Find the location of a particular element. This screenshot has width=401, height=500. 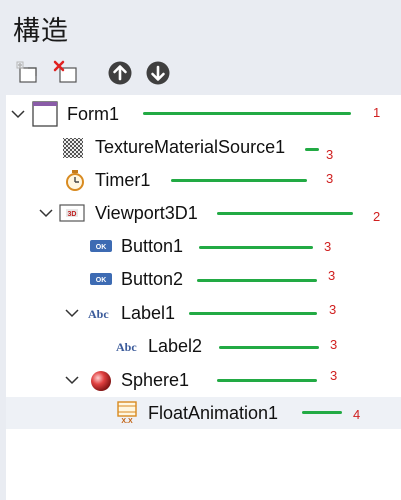

move-up-icon is located at coordinates (120, 73).